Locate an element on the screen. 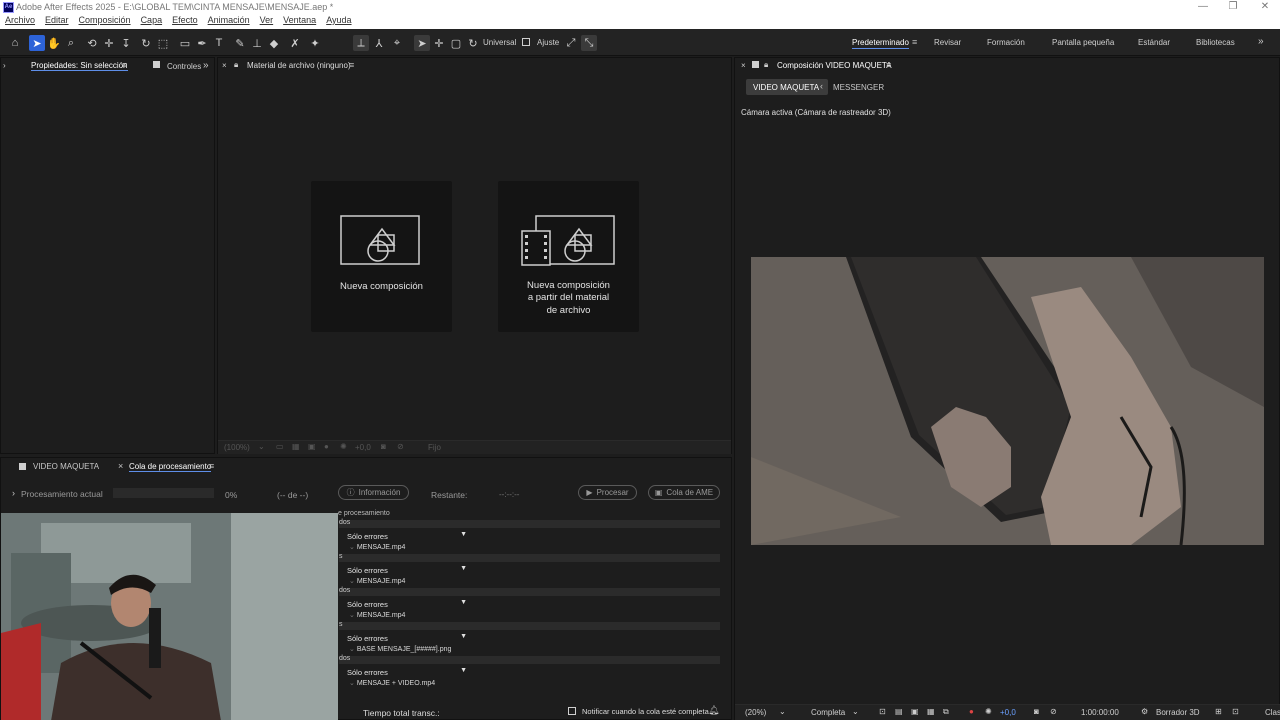 The image size is (1280, 720). workspace-menu-icon: ≡ is located at coordinates (914, 42).